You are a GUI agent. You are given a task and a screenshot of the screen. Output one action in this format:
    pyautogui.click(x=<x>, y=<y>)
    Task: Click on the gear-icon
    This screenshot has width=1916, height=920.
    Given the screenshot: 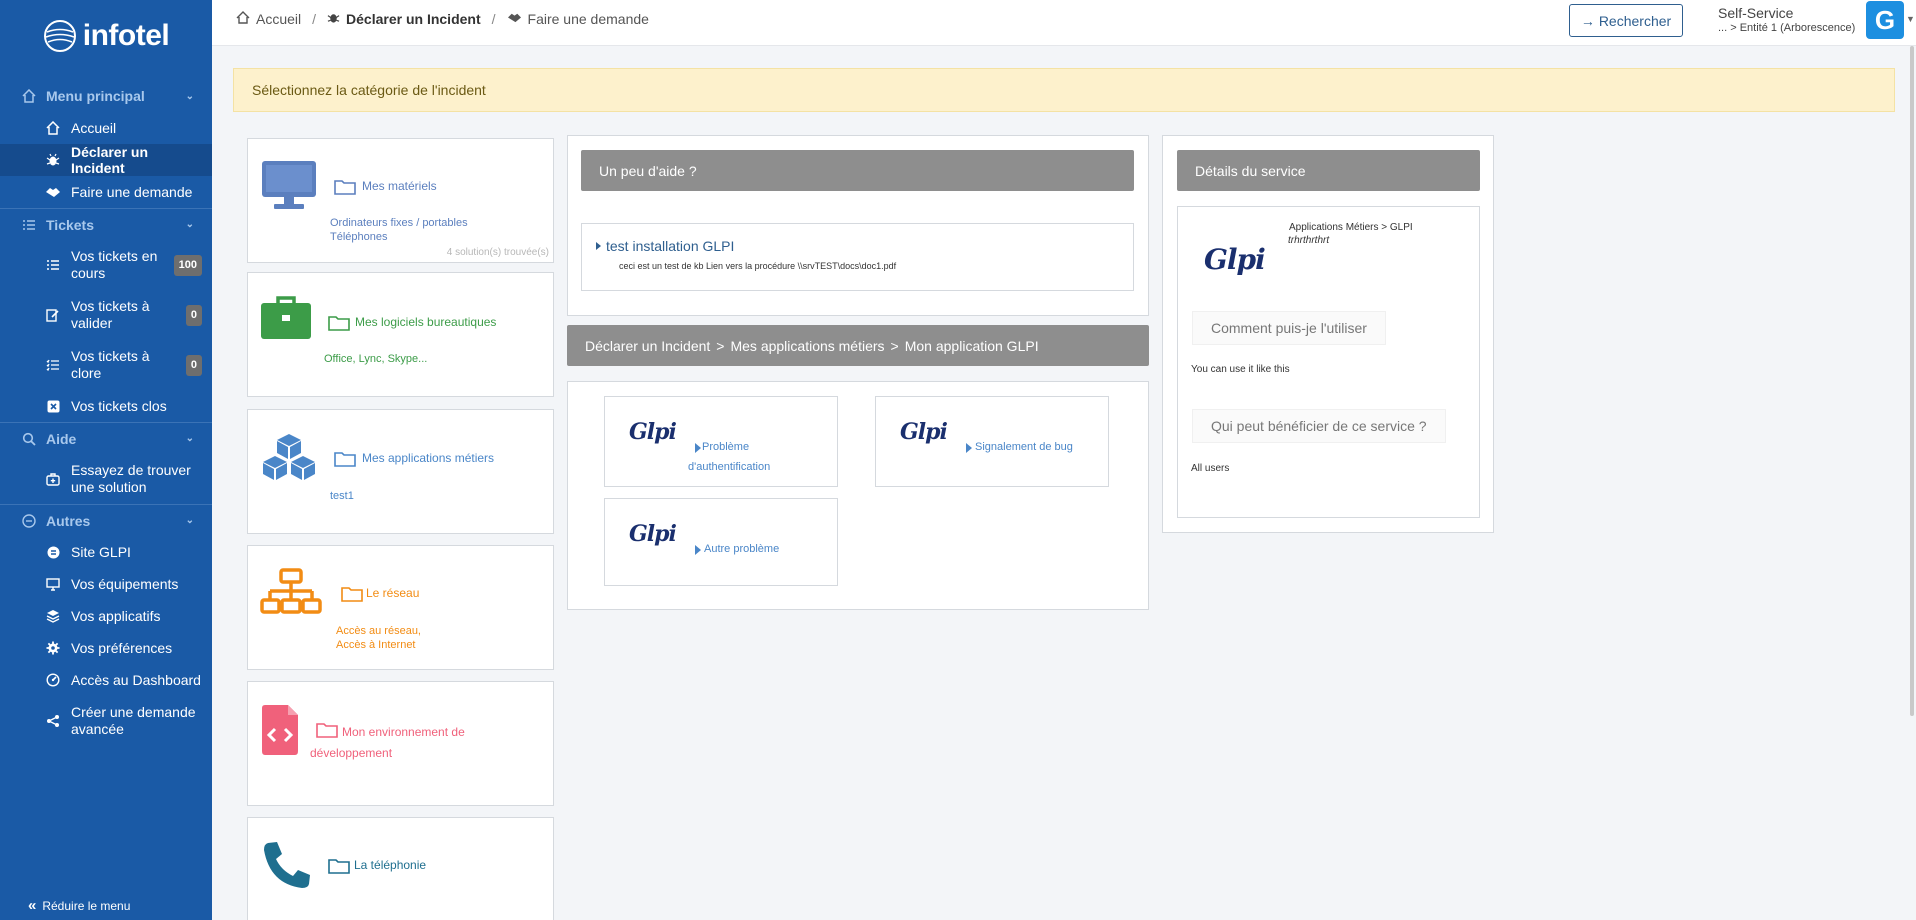 What is the action you would take?
    pyautogui.click(x=53, y=648)
    